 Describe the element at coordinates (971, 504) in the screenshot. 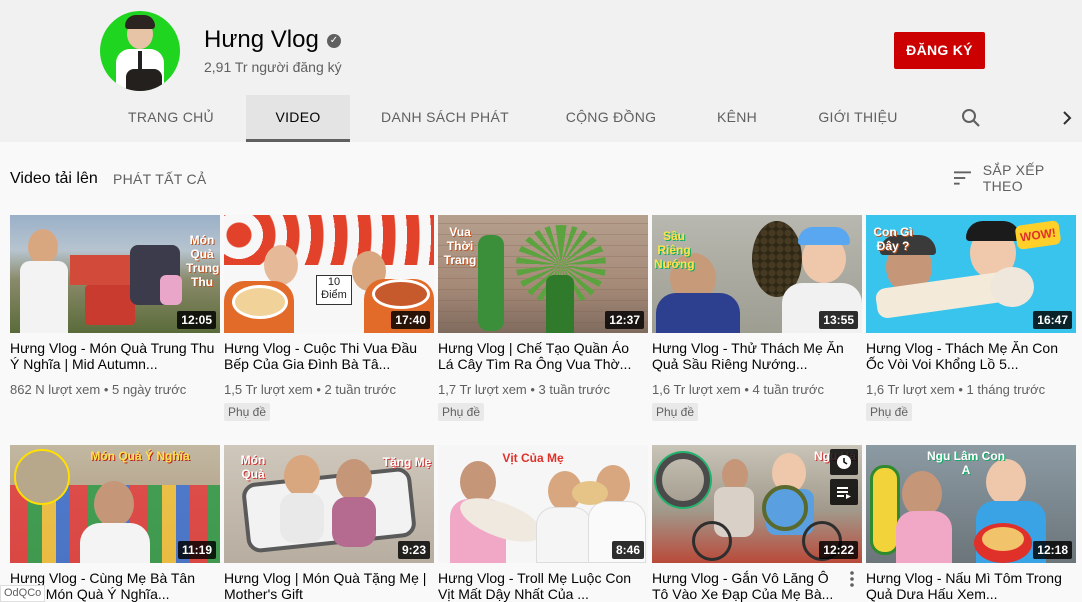

I see `video-thumbnail: Ngu Lâm Con A 12:18` at that location.